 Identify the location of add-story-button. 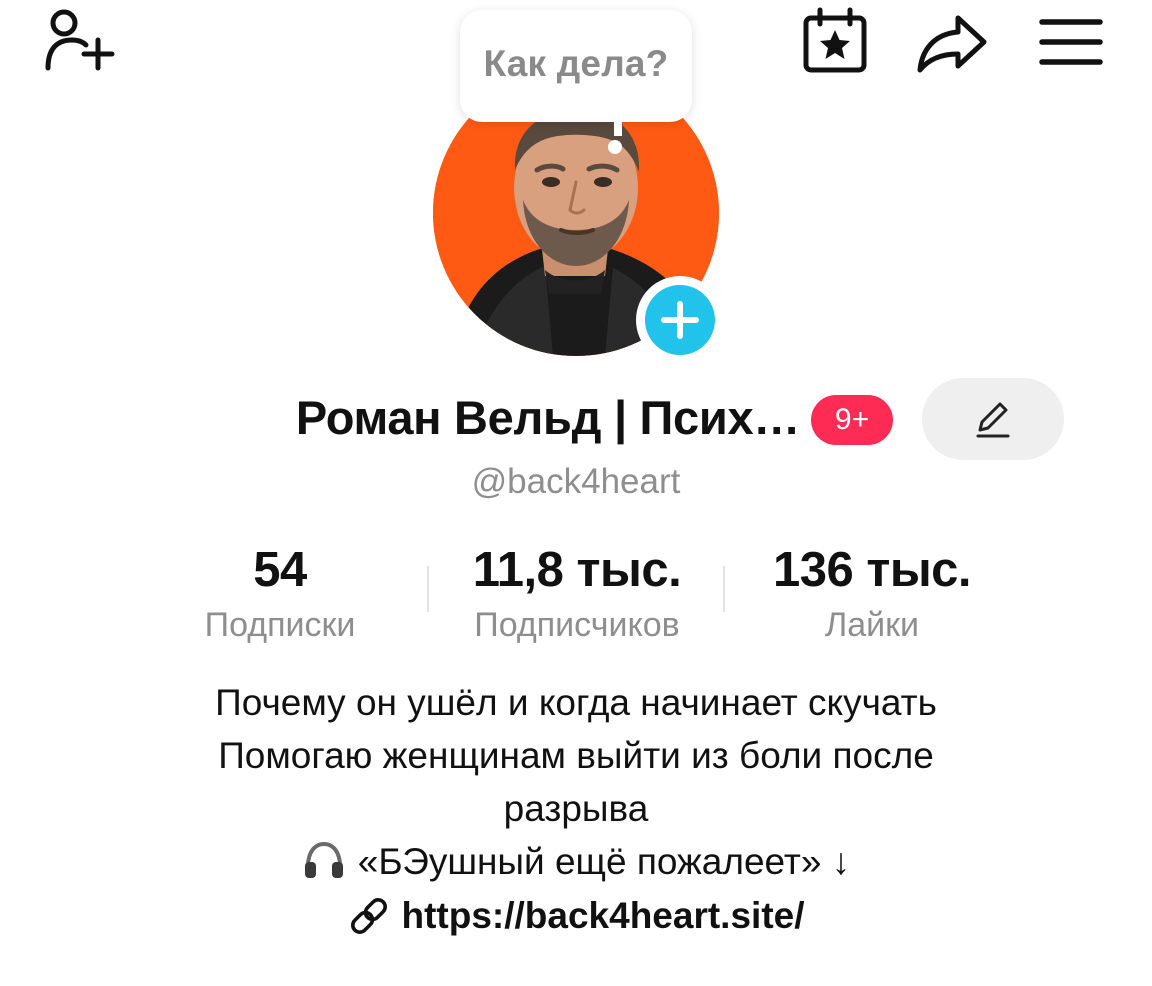
(680, 320).